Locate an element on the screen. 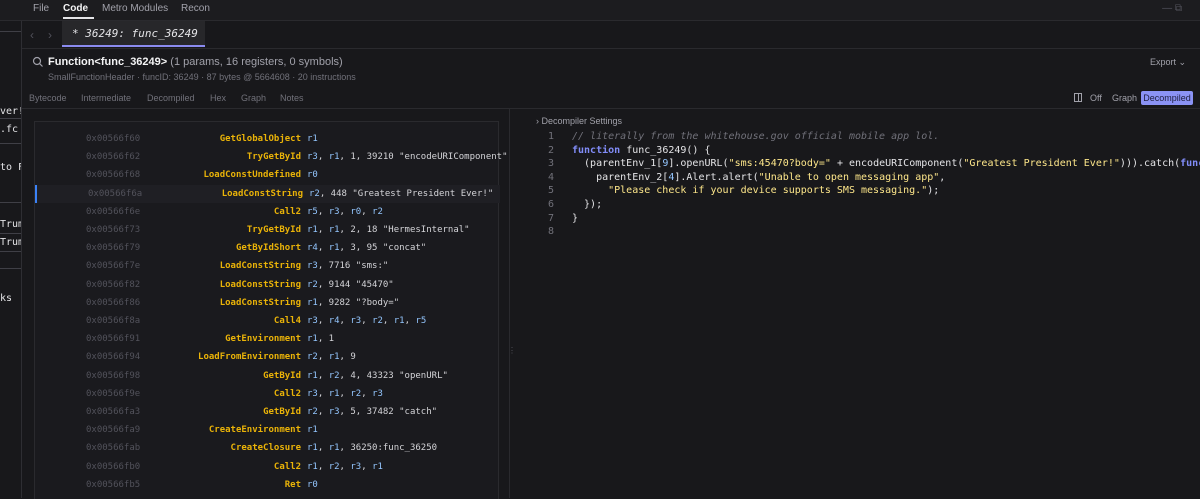 Image resolution: width=1200 pixels, height=499 pixels. window-controls: — ⧉ is located at coordinates (1172, 8).